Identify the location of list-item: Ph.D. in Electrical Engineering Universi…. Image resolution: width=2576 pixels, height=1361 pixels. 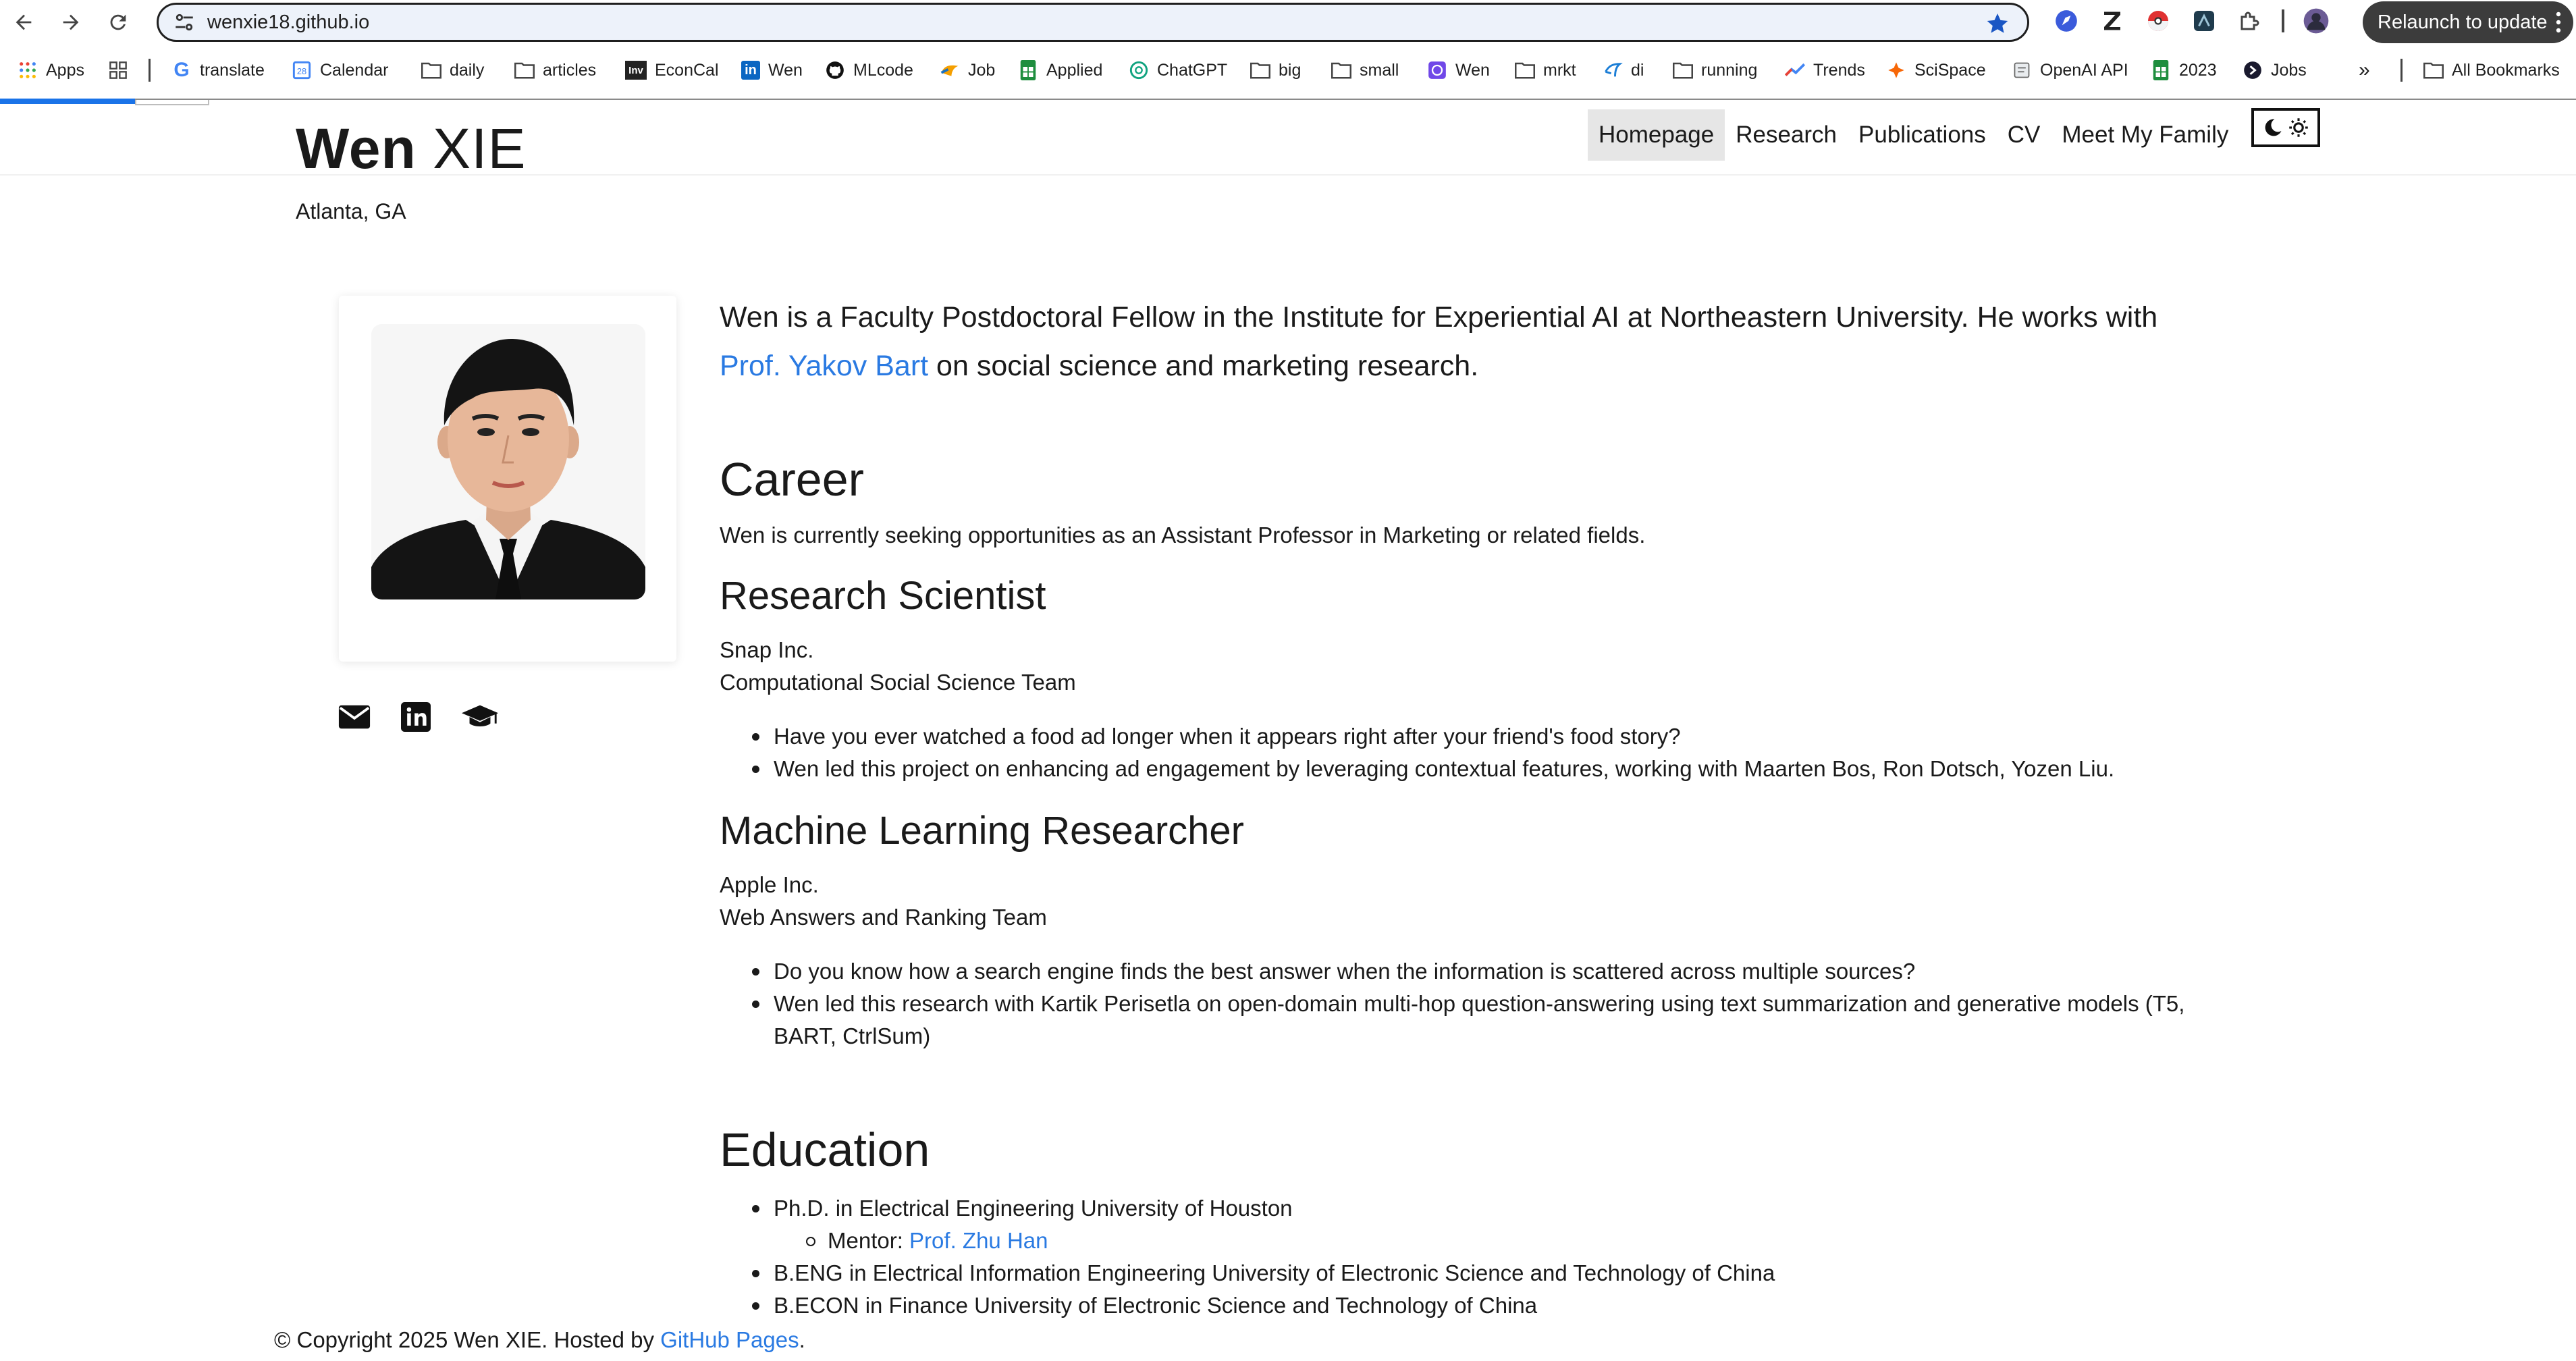
(1489, 1224).